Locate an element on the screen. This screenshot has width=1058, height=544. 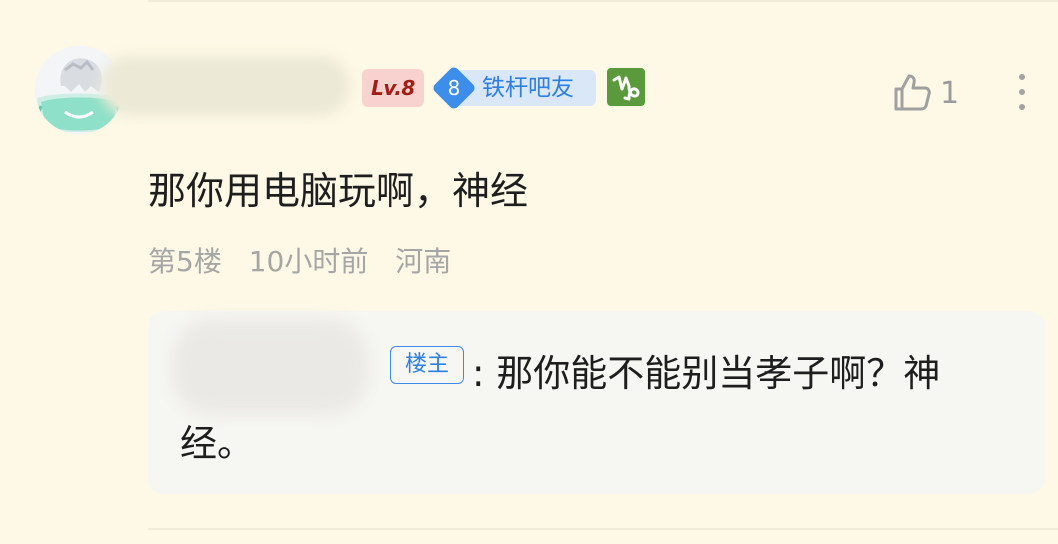
post-time: 10小时前 is located at coordinates (308, 261).